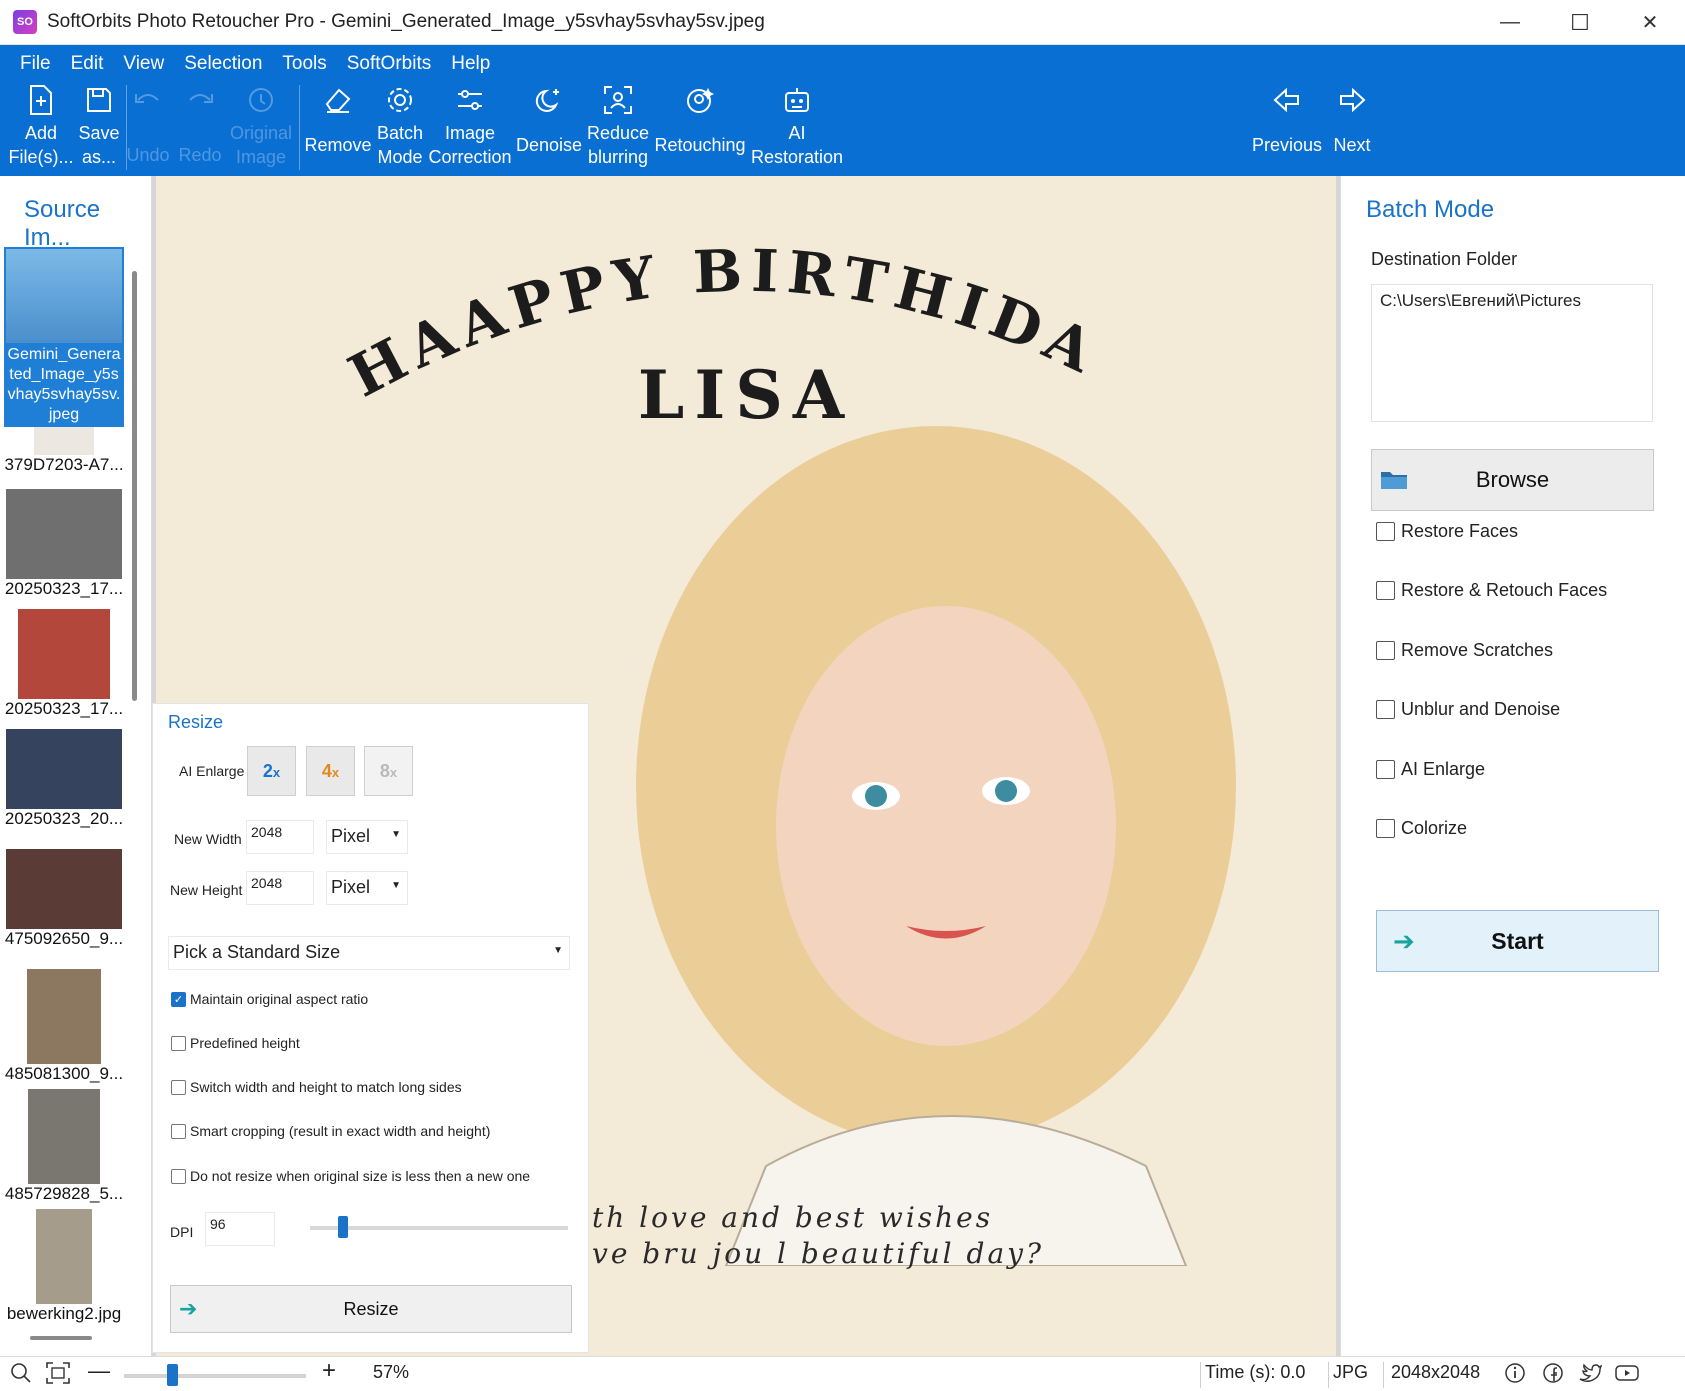 This screenshot has height=1391, width=1685. What do you see at coordinates (1352, 120) in the screenshot?
I see `next-button: Next` at bounding box center [1352, 120].